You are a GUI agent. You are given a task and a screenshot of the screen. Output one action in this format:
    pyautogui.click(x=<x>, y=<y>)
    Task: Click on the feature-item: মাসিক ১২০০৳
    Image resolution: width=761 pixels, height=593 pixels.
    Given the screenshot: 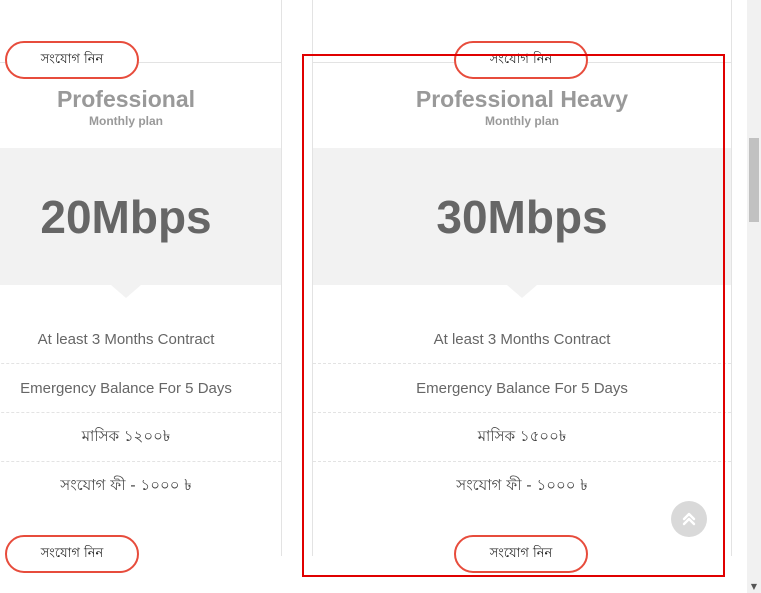 What is the action you would take?
    pyautogui.click(x=140, y=437)
    